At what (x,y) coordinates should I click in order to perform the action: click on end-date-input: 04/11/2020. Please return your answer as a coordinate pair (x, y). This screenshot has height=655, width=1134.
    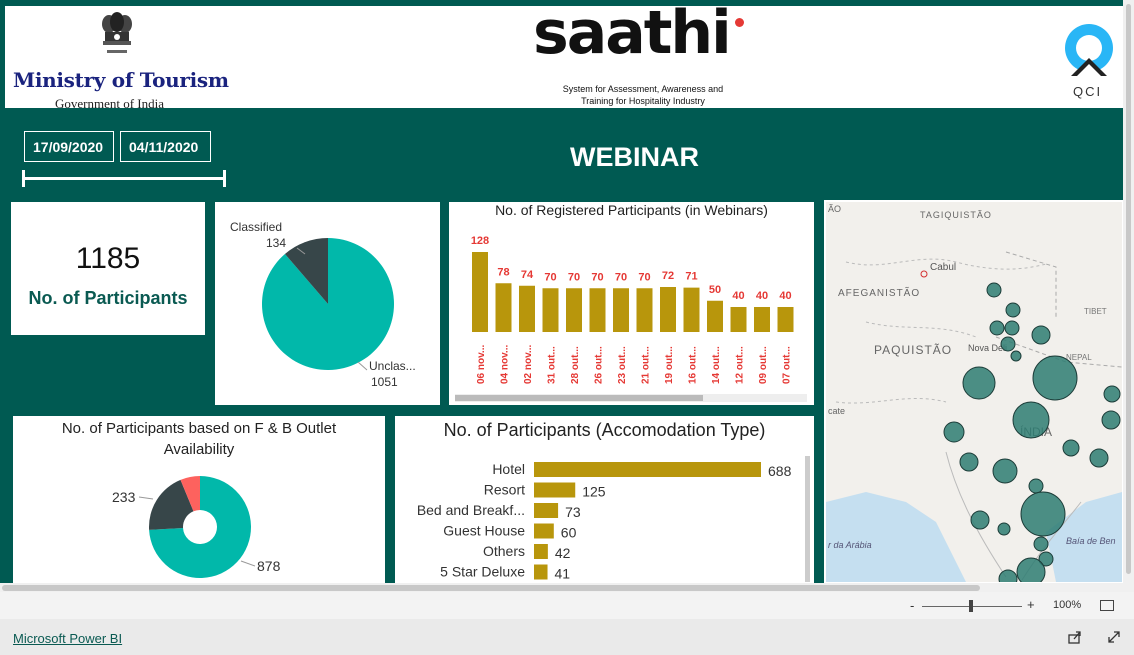
    Looking at the image, I should click on (165, 146).